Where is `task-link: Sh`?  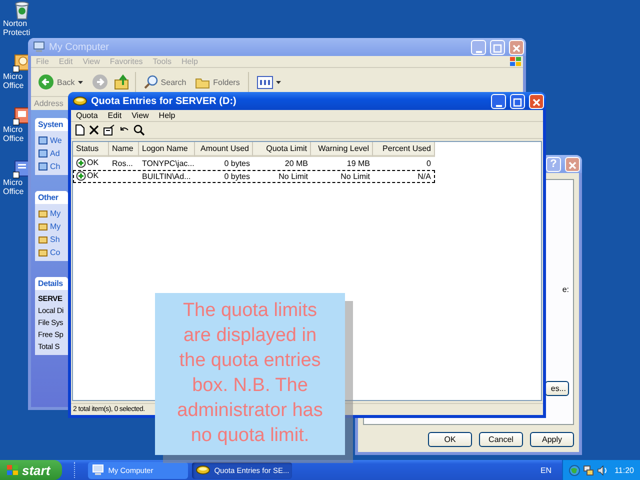
task-link: Sh is located at coordinates (55, 239).